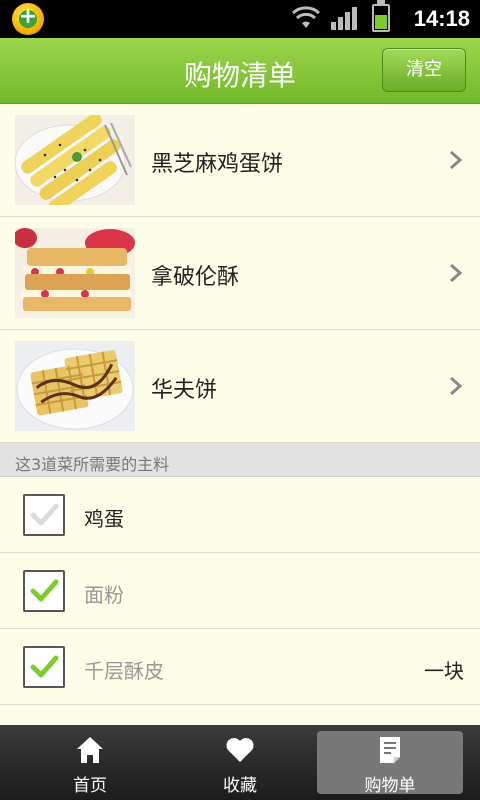 The image size is (480, 800). Describe the element at coordinates (90, 786) in the screenshot. I see `nav-label: 首页` at that location.